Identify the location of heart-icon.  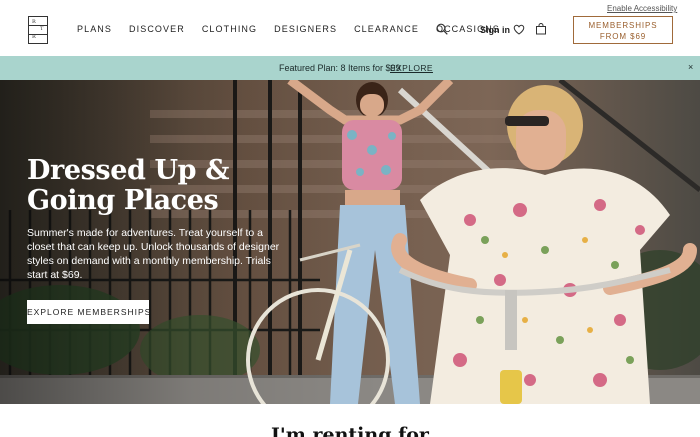
(519, 29).